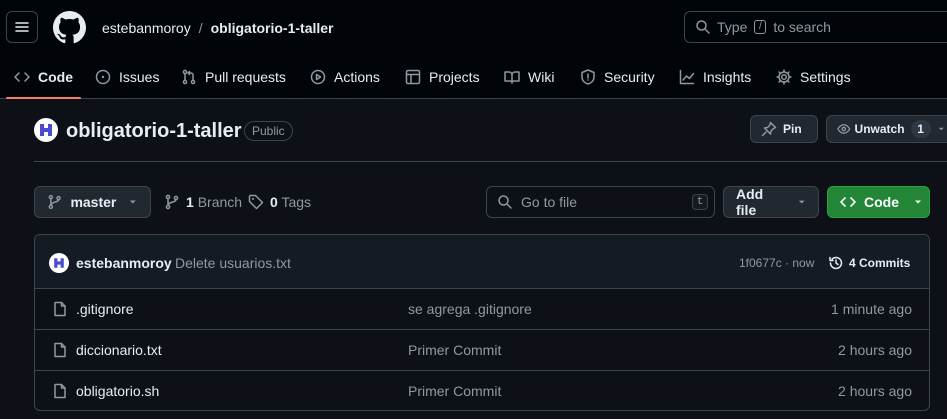  What do you see at coordinates (769, 129) in the screenshot?
I see `pin-icon` at bounding box center [769, 129].